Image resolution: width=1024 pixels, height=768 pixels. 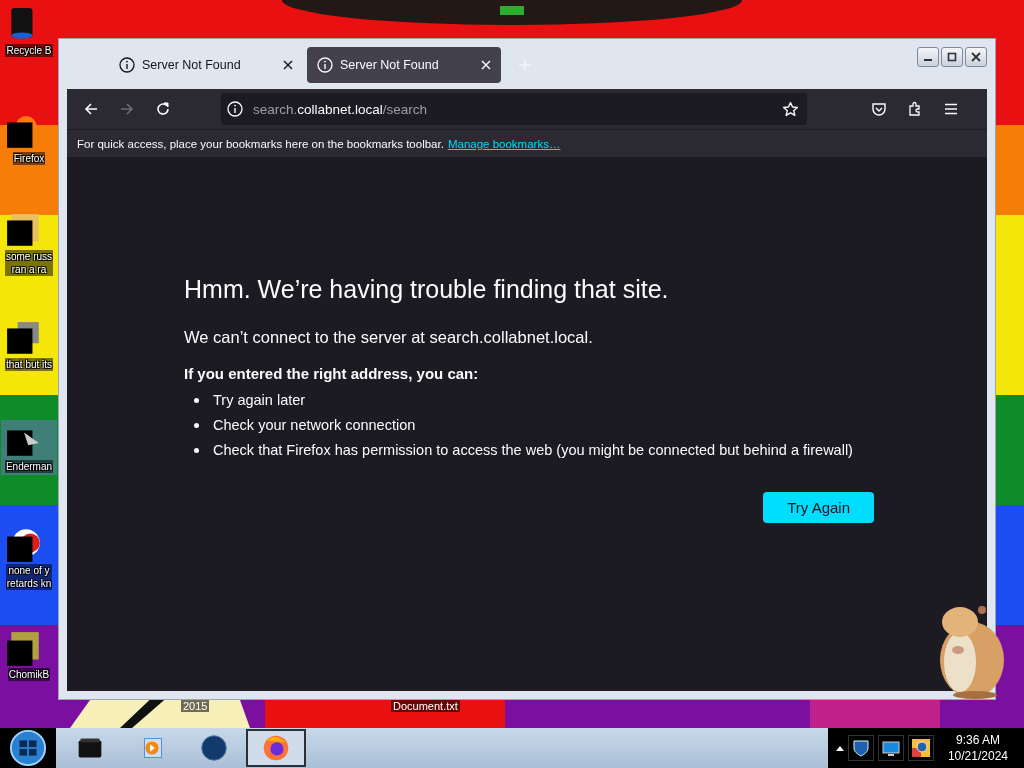 I want to click on show-hidden-icons-icon, so click(x=839, y=748).